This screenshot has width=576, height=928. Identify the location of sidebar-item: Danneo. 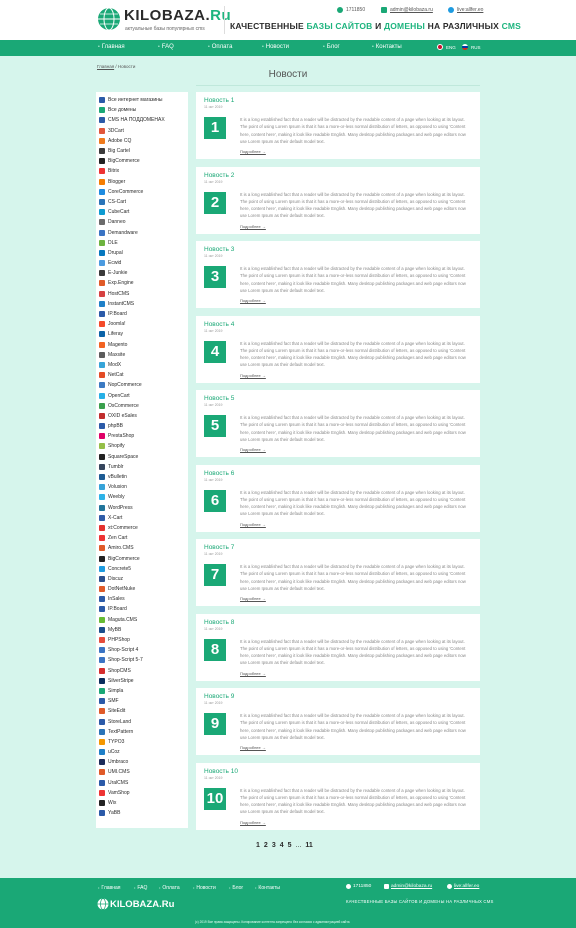
(142, 222).